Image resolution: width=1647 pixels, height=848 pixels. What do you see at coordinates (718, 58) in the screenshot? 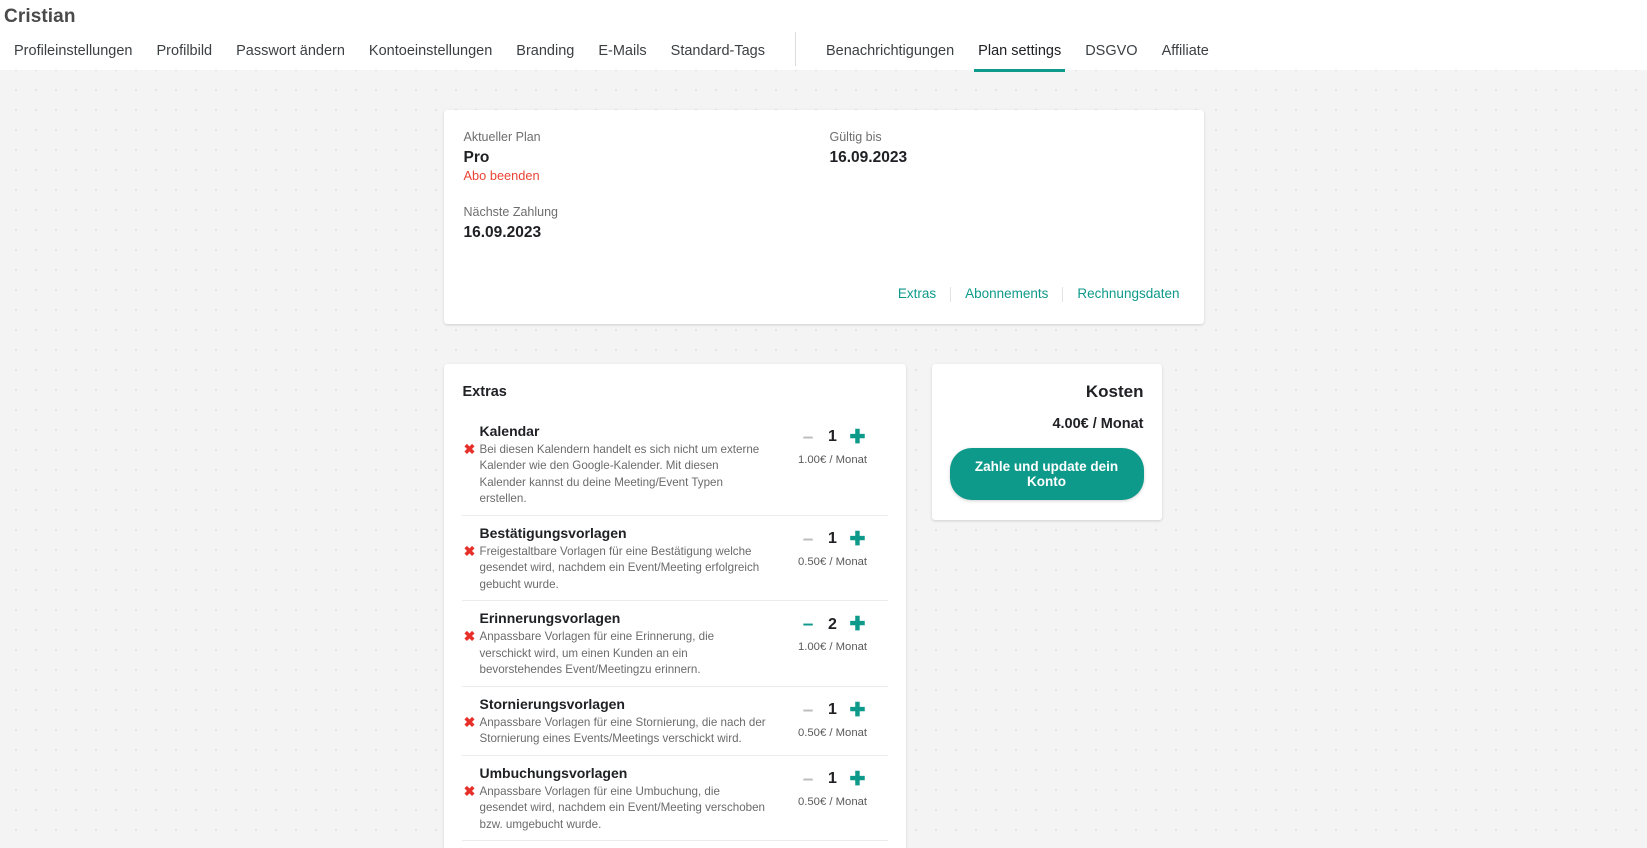
I see `tab-standard-tags: Standard-Tags` at bounding box center [718, 58].